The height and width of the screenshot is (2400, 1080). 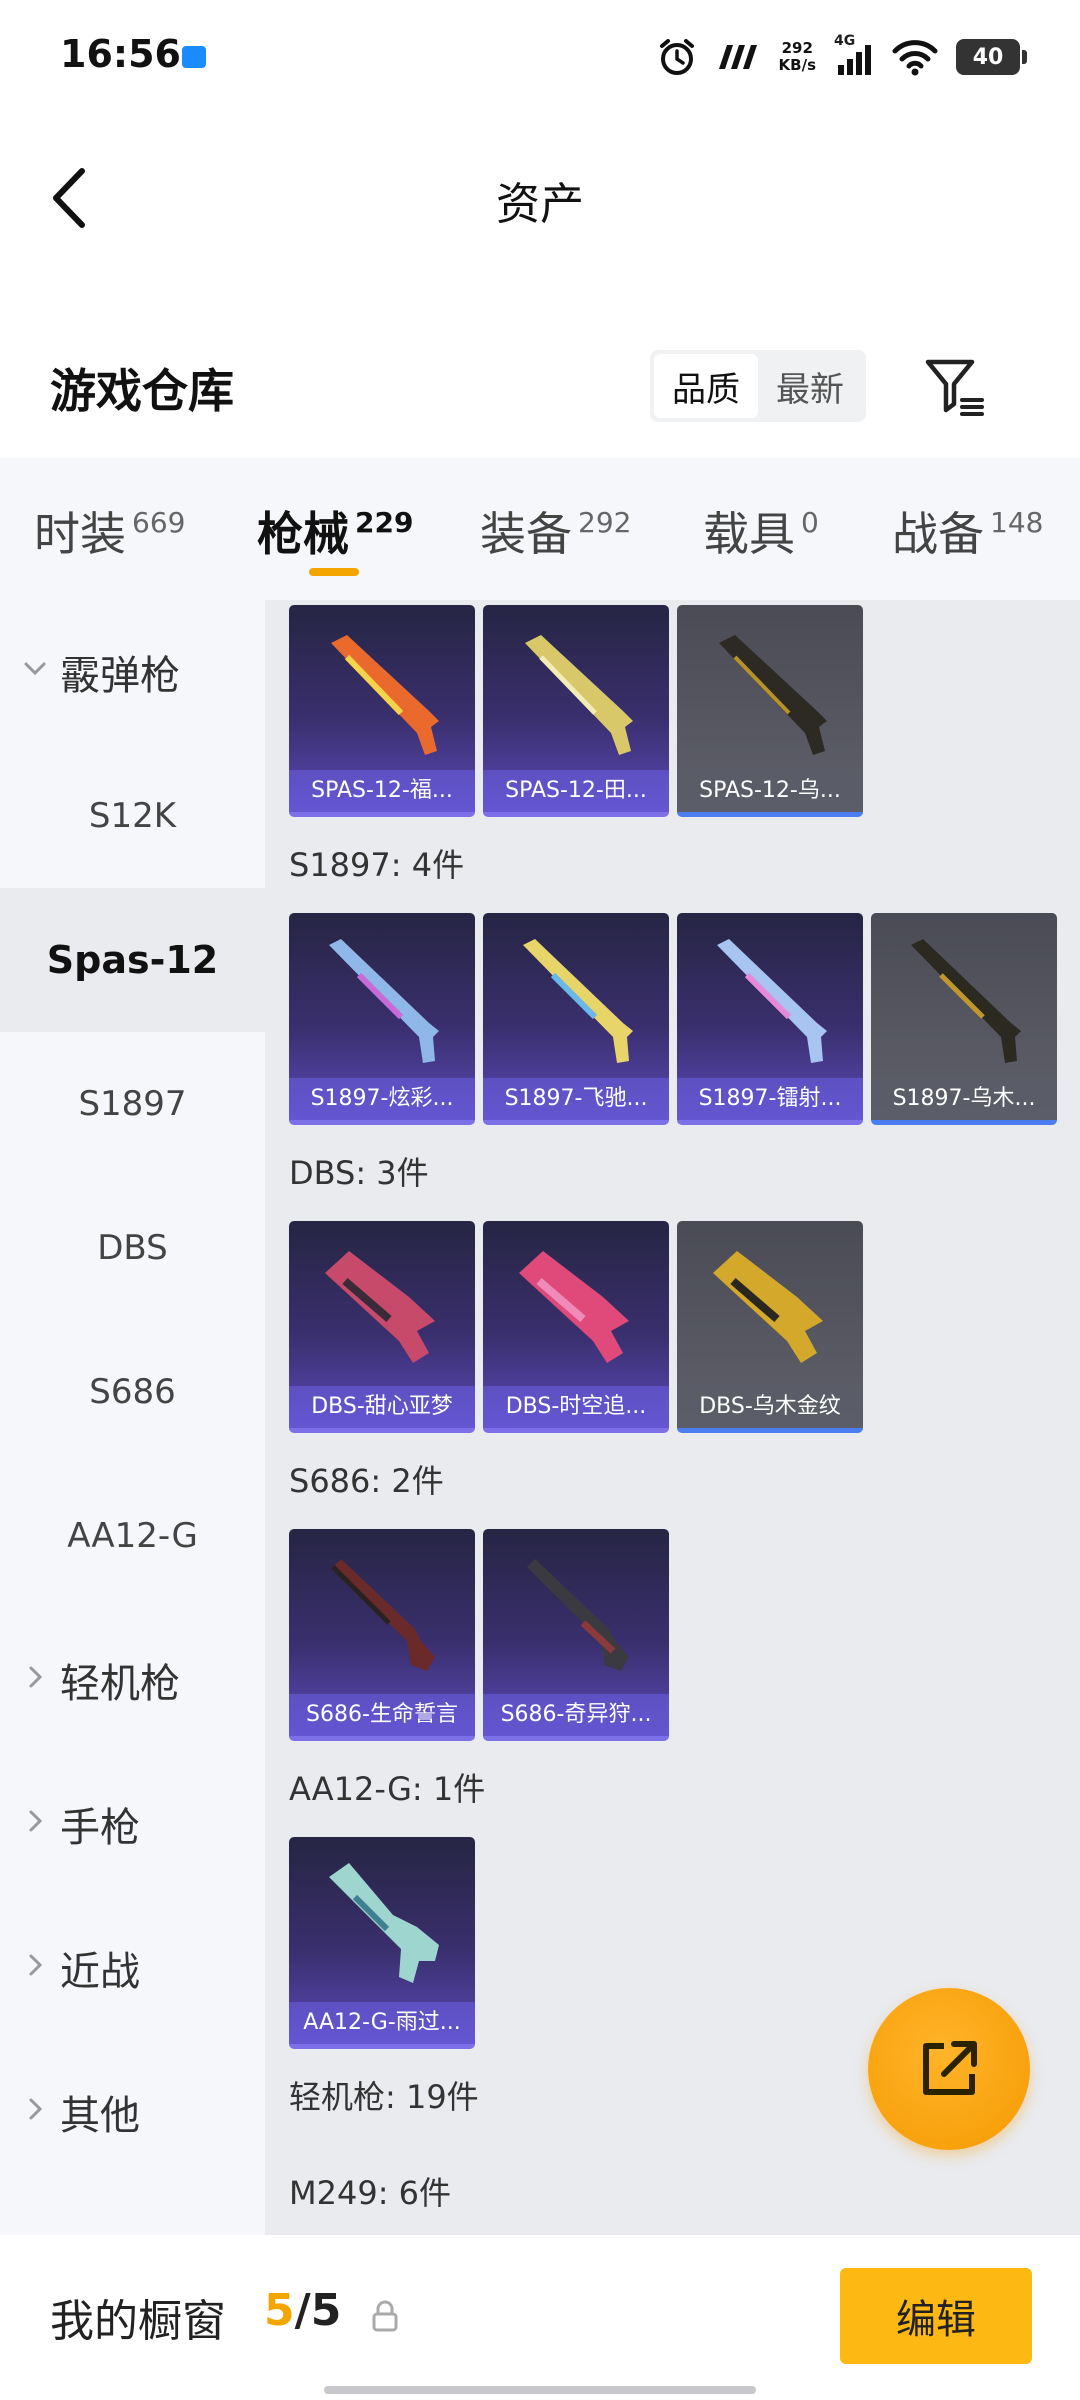 I want to click on filter-icon, so click(x=954, y=387).